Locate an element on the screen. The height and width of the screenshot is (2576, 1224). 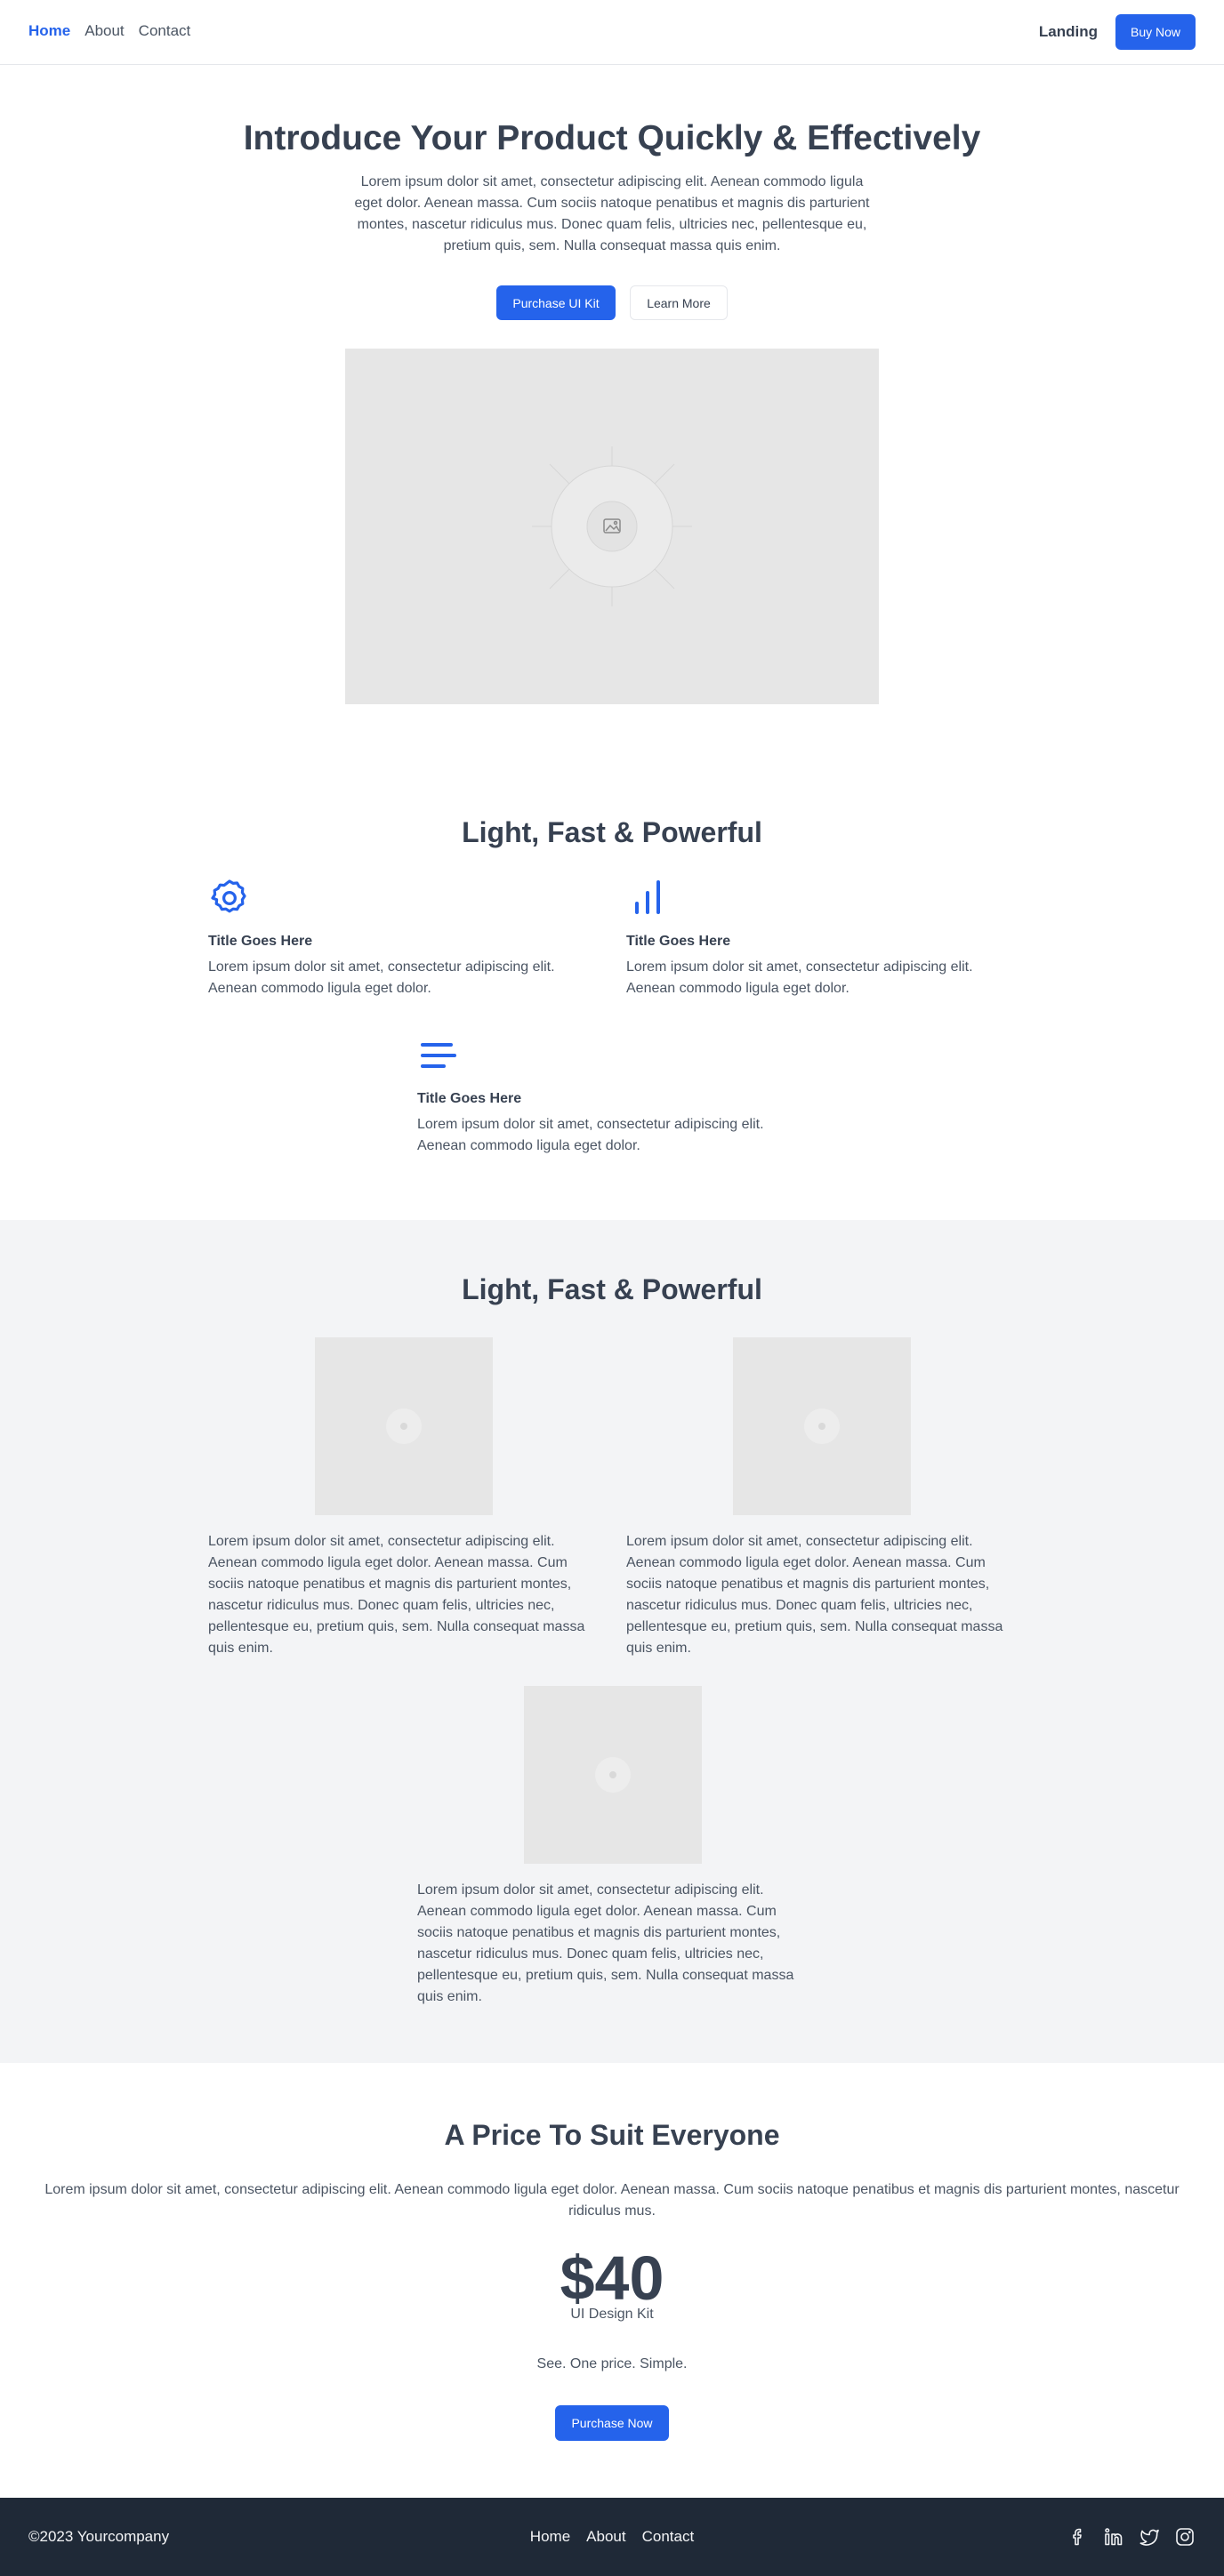
footer-home-link: Home is located at coordinates (550, 2537).